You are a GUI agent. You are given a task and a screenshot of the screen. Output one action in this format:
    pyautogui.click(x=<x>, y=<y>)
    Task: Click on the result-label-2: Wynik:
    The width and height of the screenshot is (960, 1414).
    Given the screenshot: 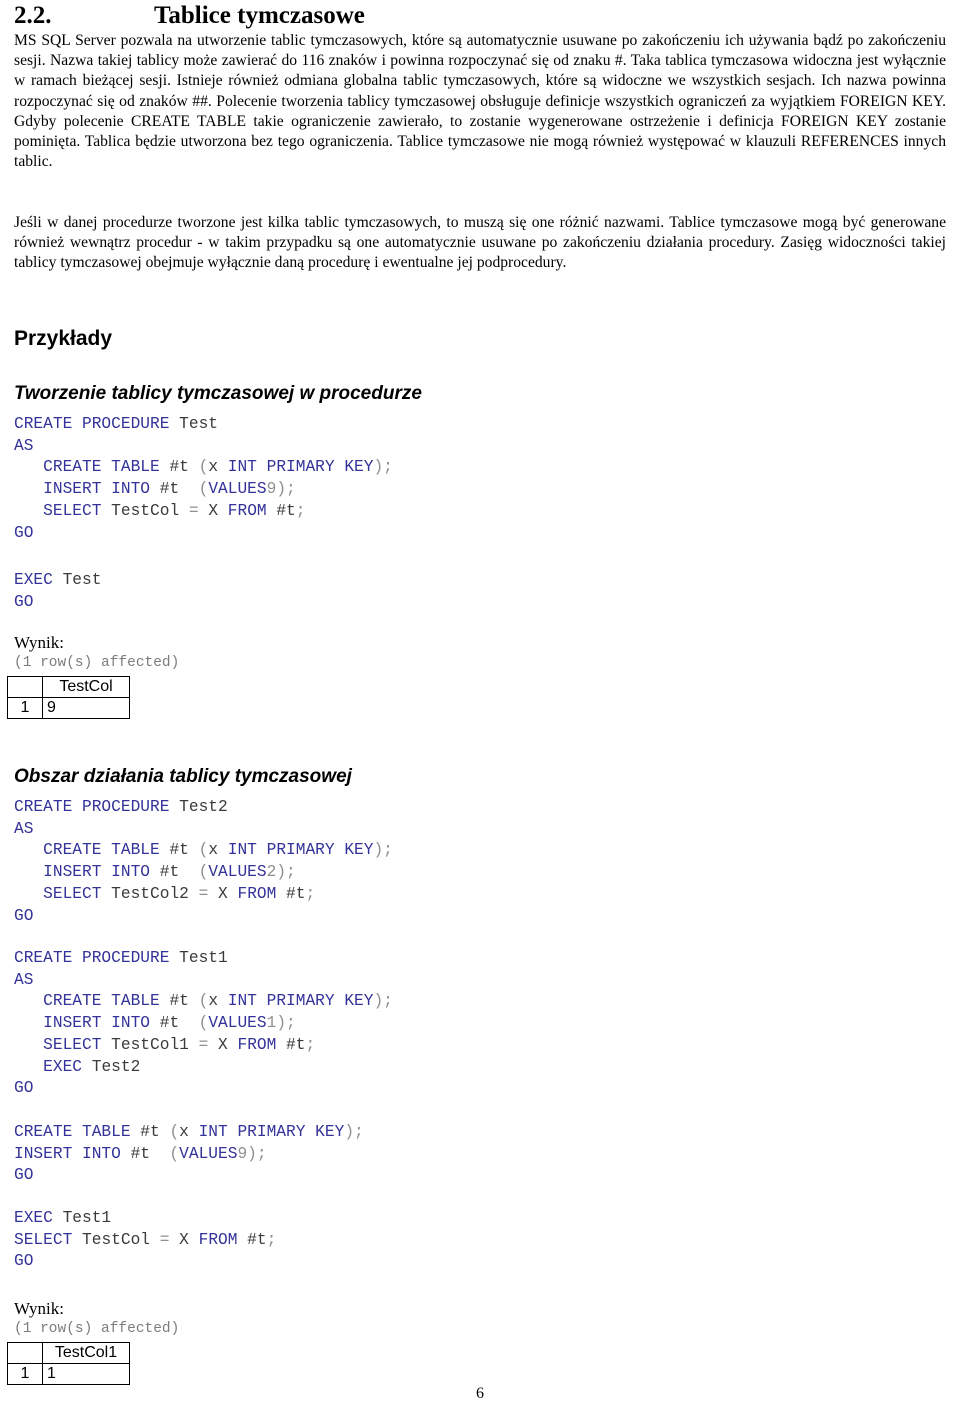 What is the action you would take?
    pyautogui.click(x=39, y=1308)
    